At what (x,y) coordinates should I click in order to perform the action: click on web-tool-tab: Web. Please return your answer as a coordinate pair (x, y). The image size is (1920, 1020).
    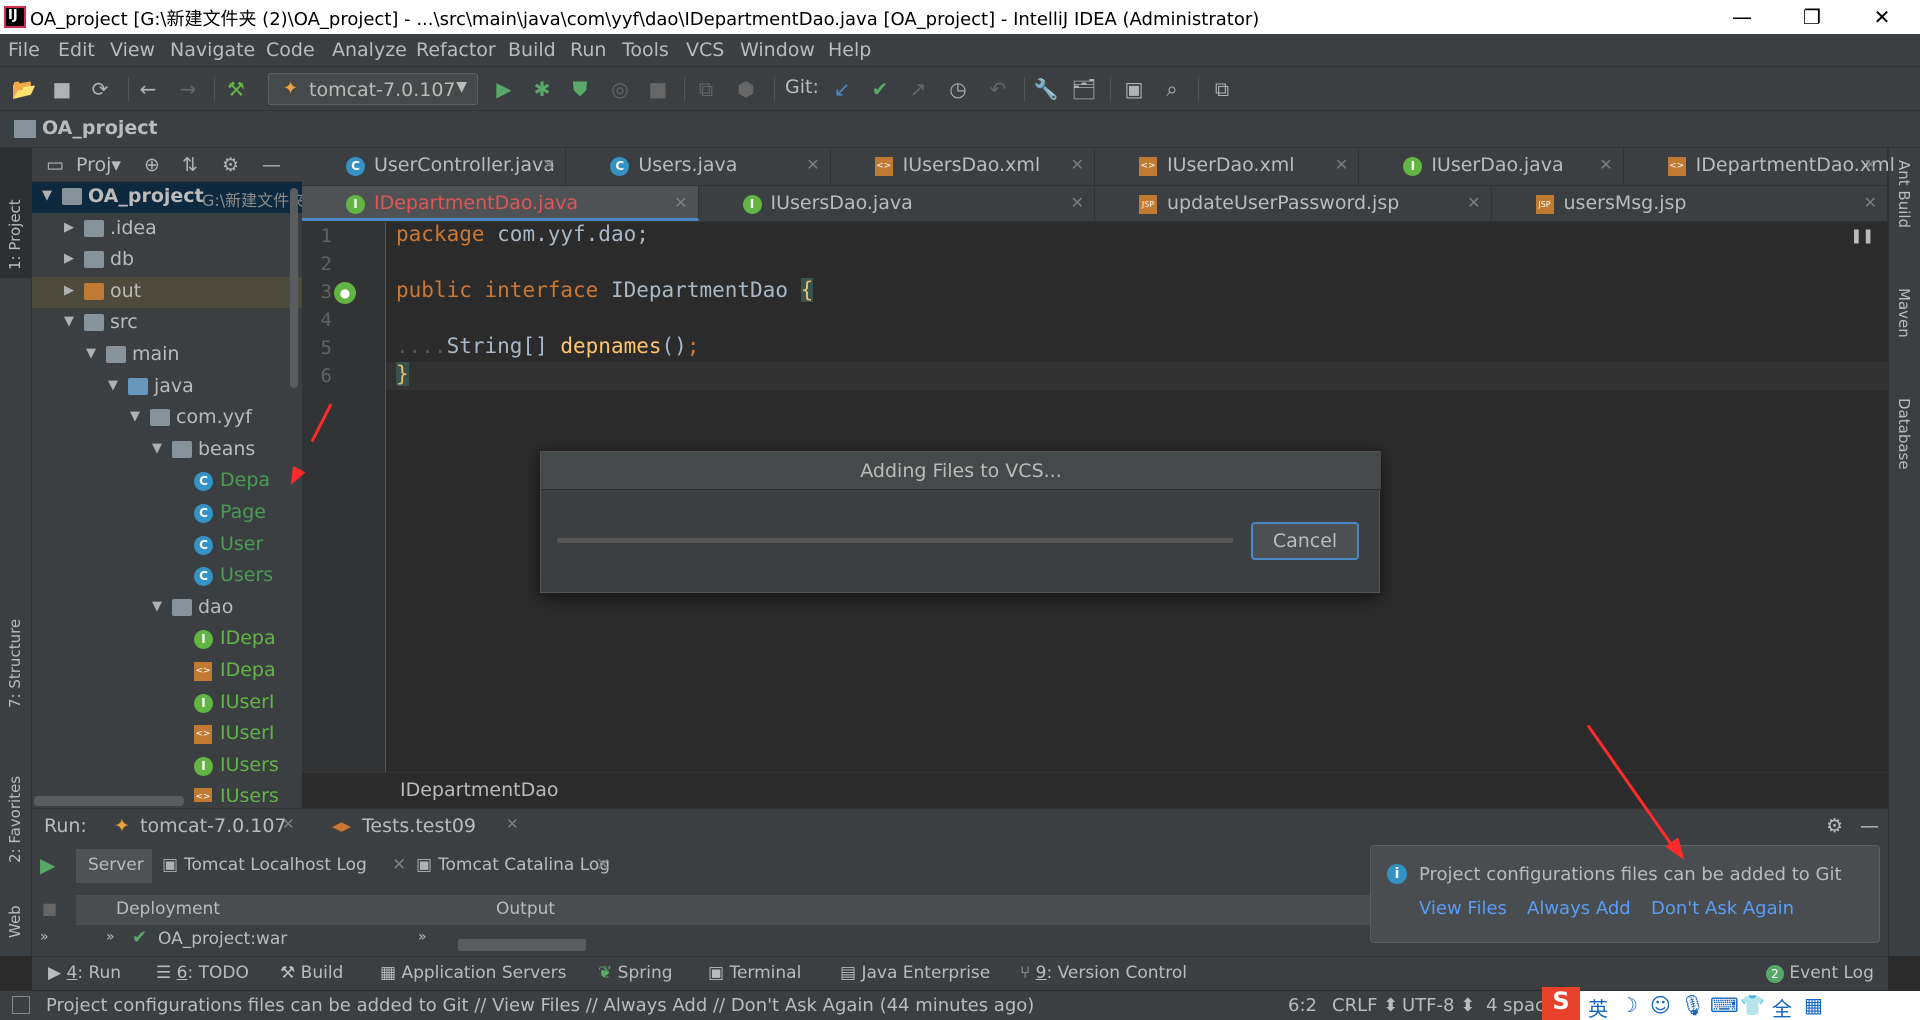
    Looking at the image, I should click on (15, 908).